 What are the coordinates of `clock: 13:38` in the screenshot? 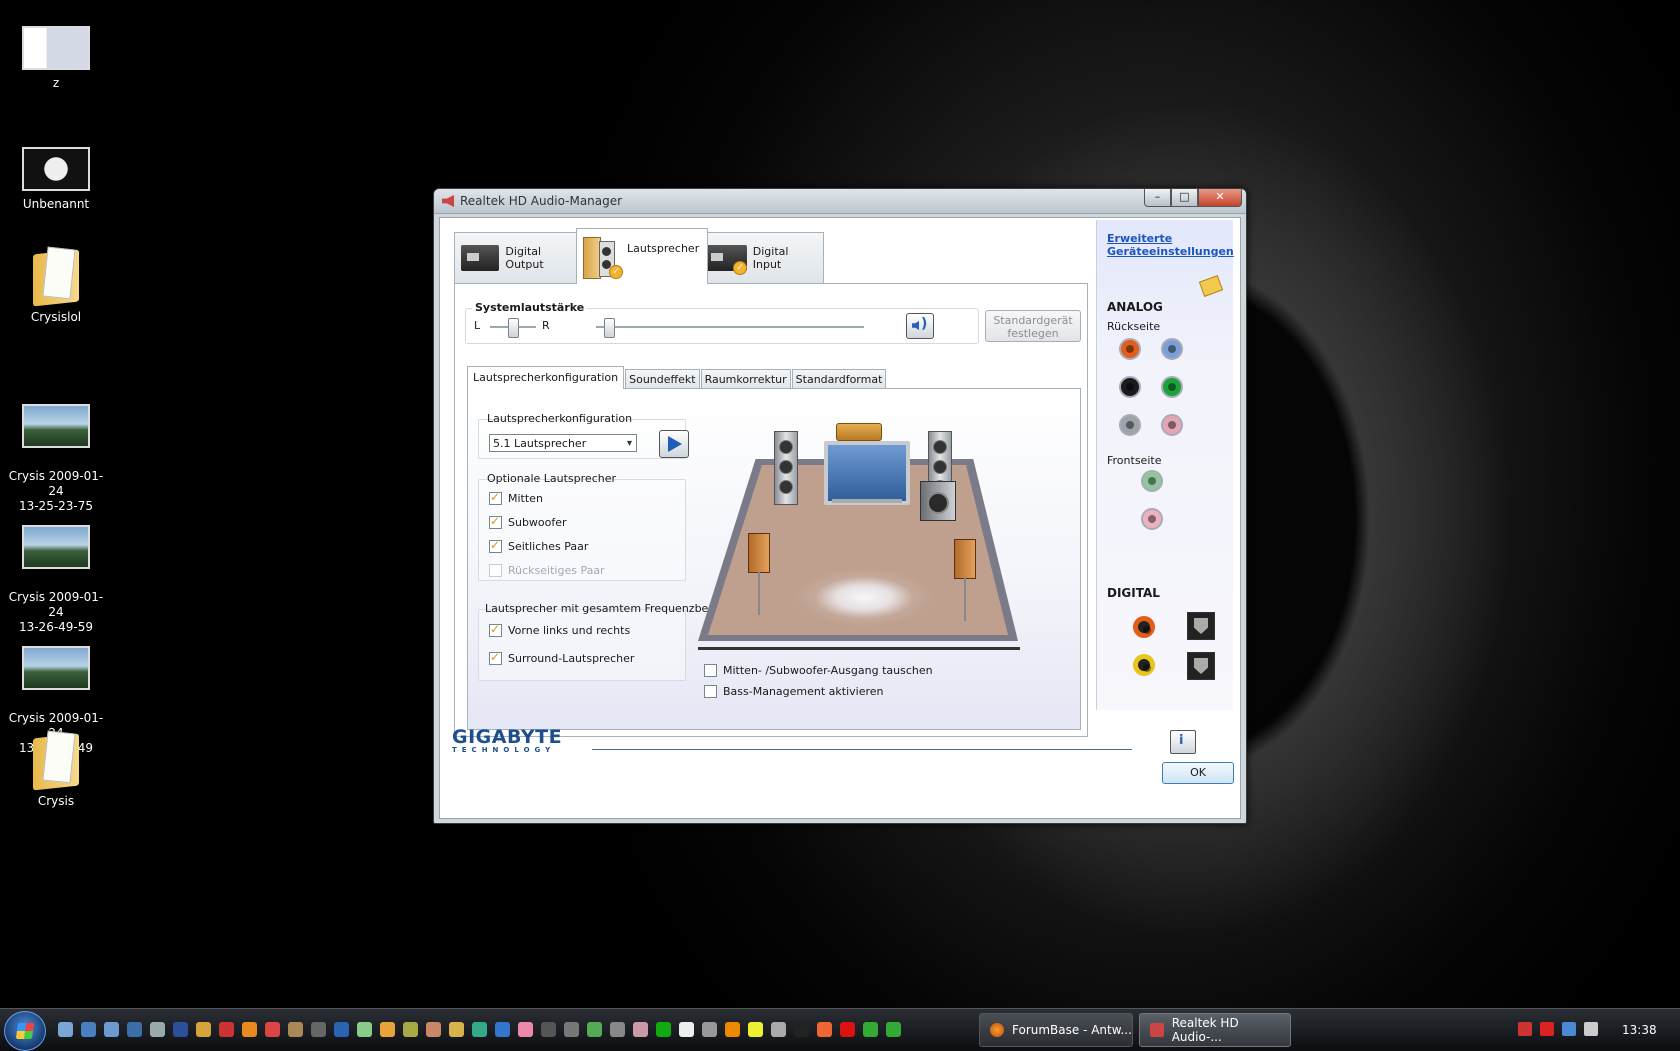 It's located at (1639, 1030).